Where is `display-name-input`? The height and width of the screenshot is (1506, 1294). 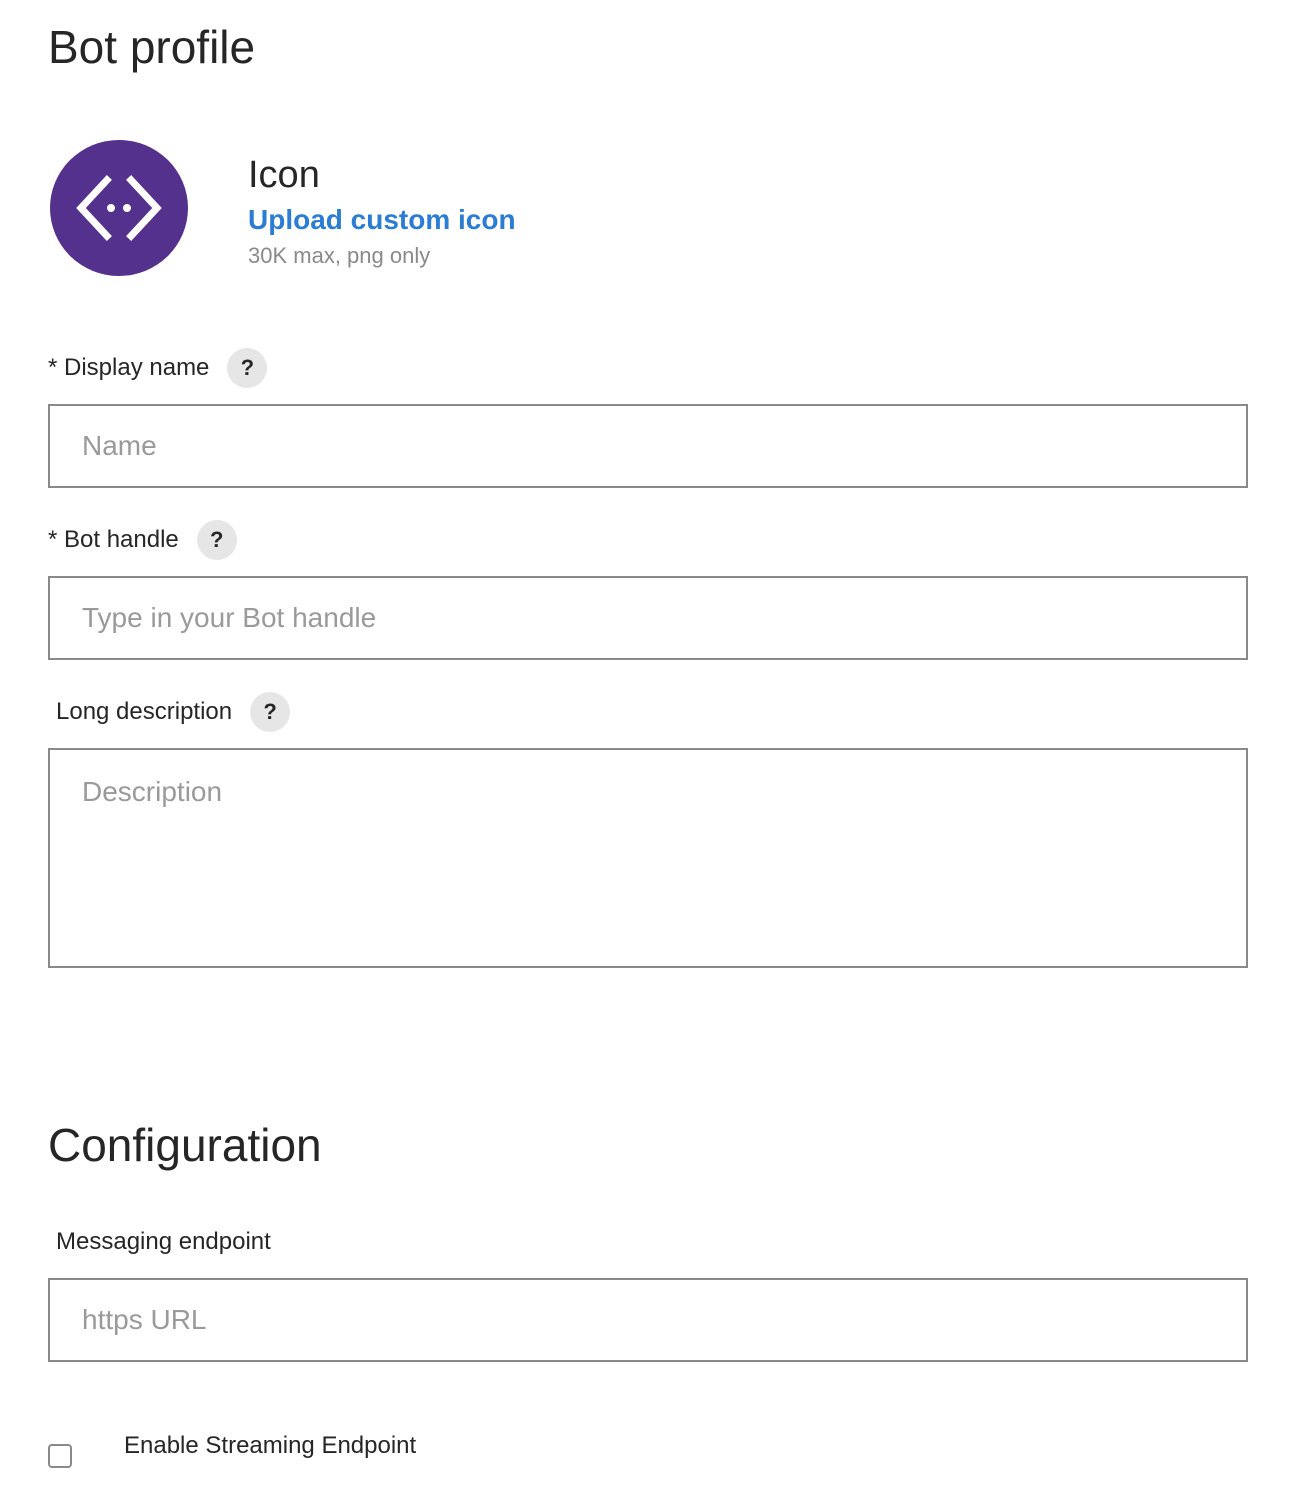
display-name-input is located at coordinates (648, 446).